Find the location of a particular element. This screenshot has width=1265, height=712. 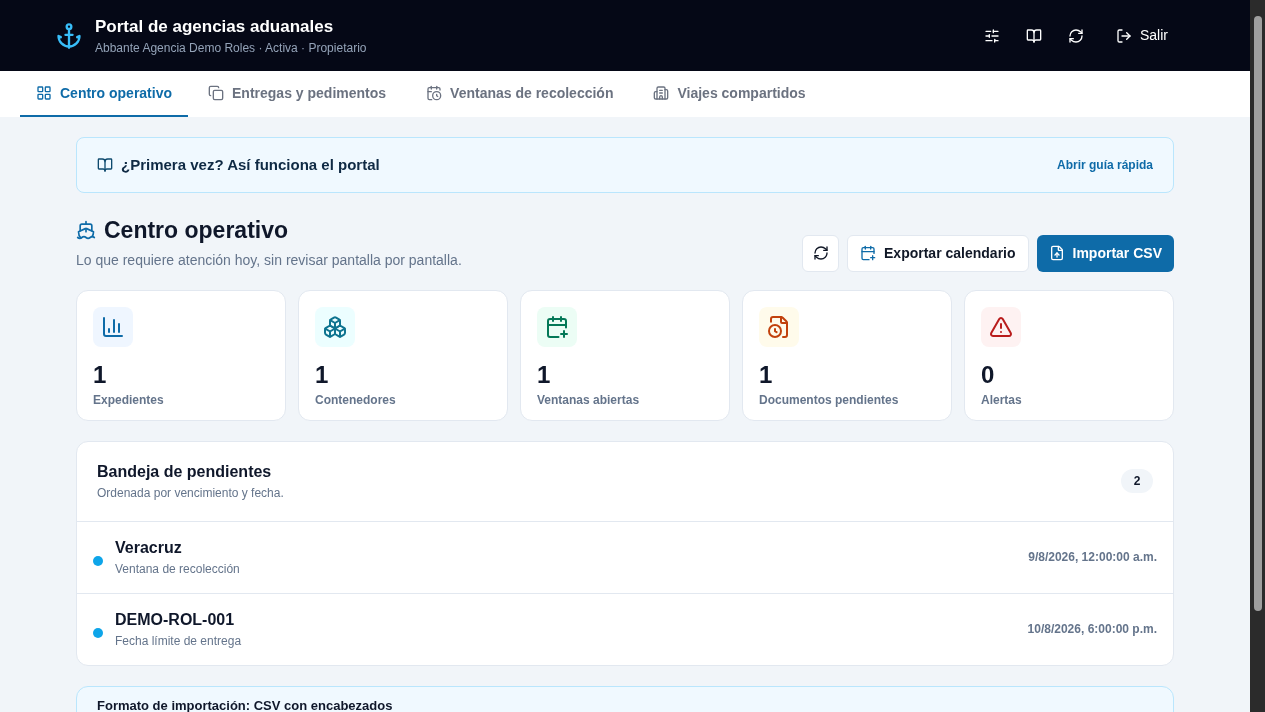

page-subtitle: Lo que requiere atención hoy, sin revisar pantalla por pantalla. is located at coordinates (269, 260).